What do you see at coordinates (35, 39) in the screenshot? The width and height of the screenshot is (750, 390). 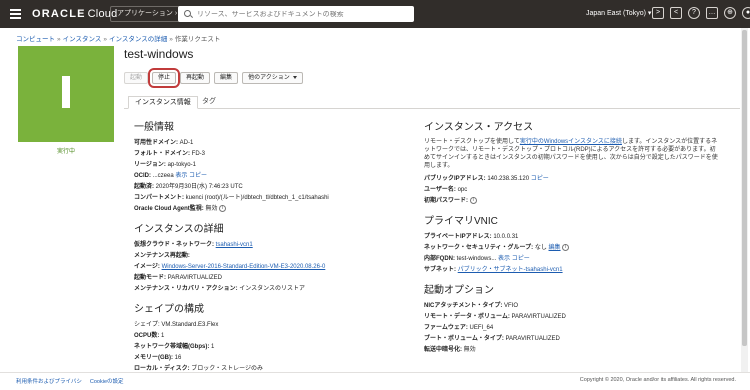 I see `breadcrumb-compute: コンピュート` at bounding box center [35, 39].